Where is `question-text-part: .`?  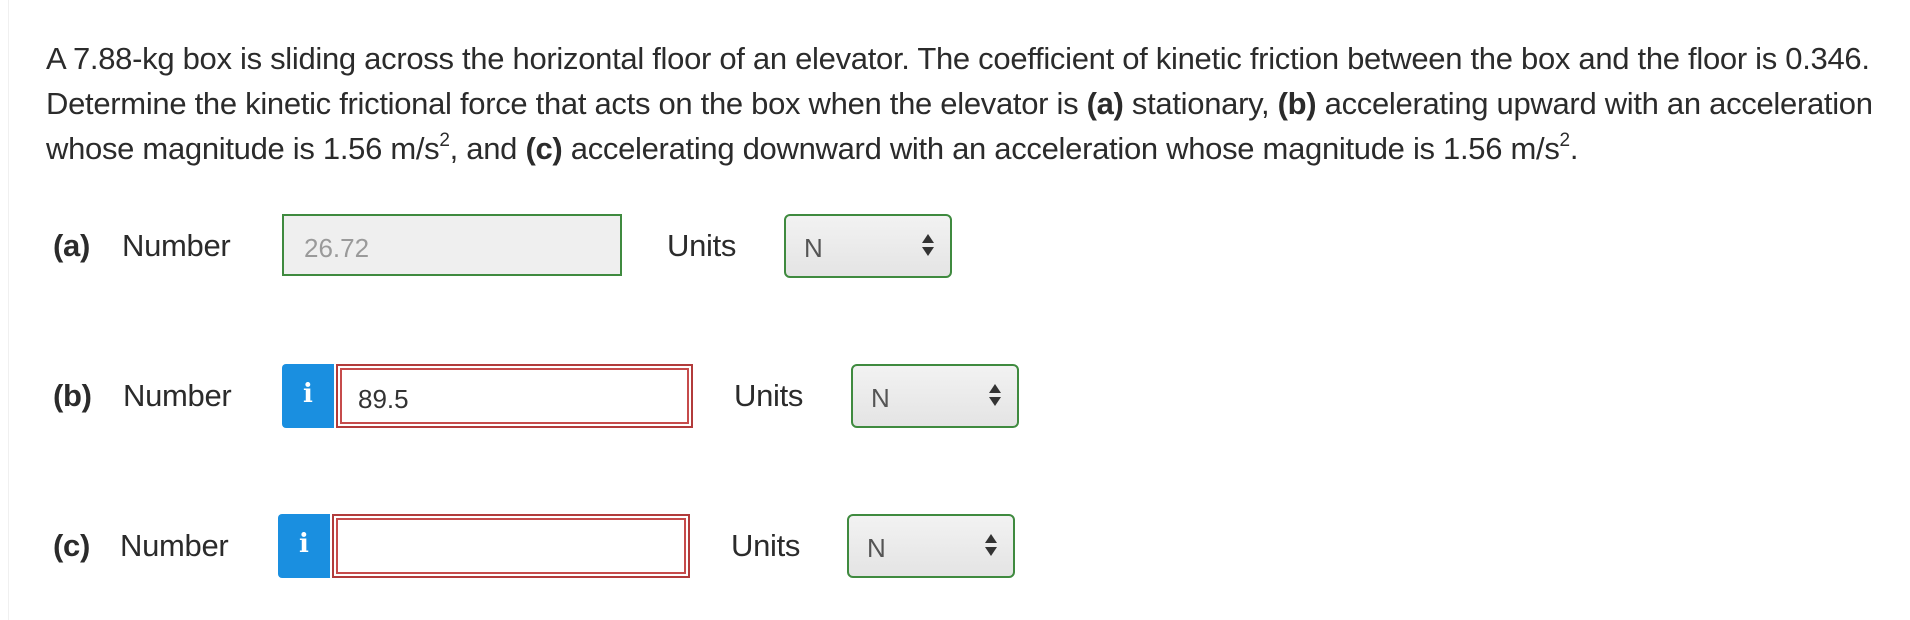
question-text-part: . is located at coordinates (1574, 148).